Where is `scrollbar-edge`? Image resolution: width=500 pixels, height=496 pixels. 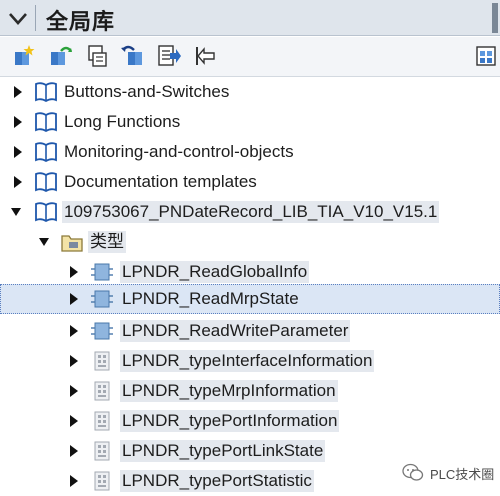 scrollbar-edge is located at coordinates (495, 18).